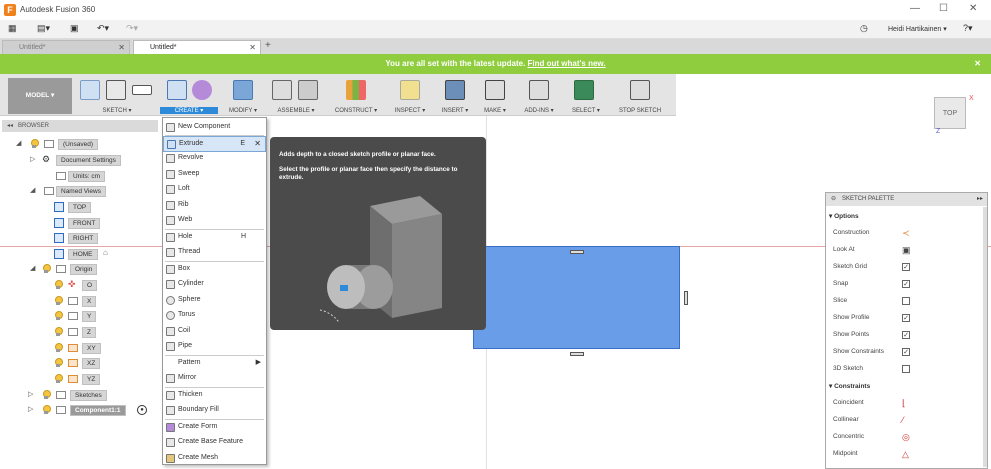  What do you see at coordinates (79, 177) in the screenshot?
I see `tree-units: Units: cm` at bounding box center [79, 177].